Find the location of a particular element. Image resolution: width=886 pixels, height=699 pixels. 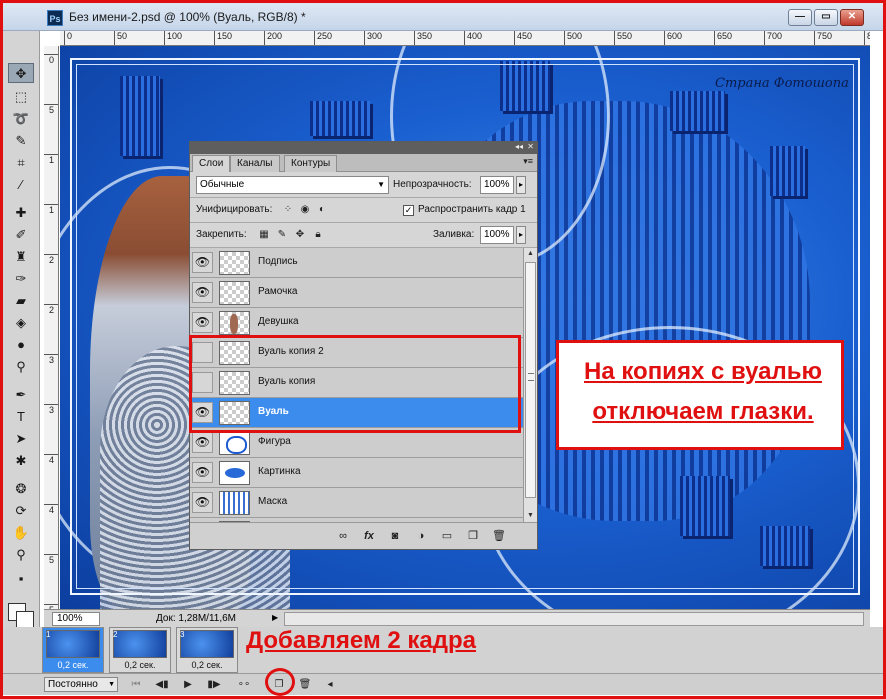

type-tool-icon: T is located at coordinates (21, 417).